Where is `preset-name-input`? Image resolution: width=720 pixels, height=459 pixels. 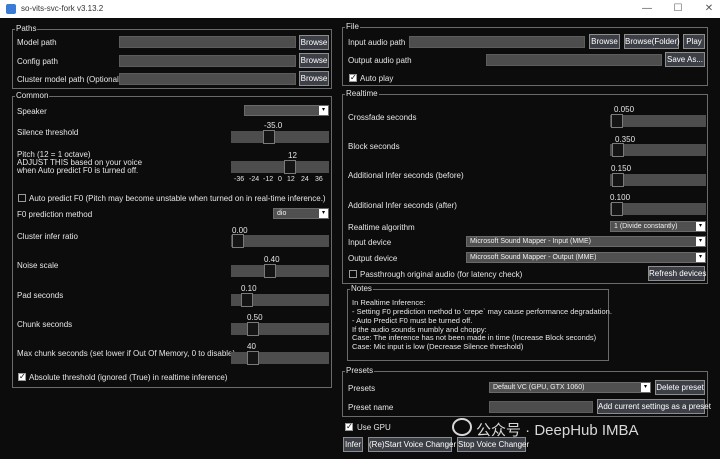 preset-name-input is located at coordinates (541, 407).